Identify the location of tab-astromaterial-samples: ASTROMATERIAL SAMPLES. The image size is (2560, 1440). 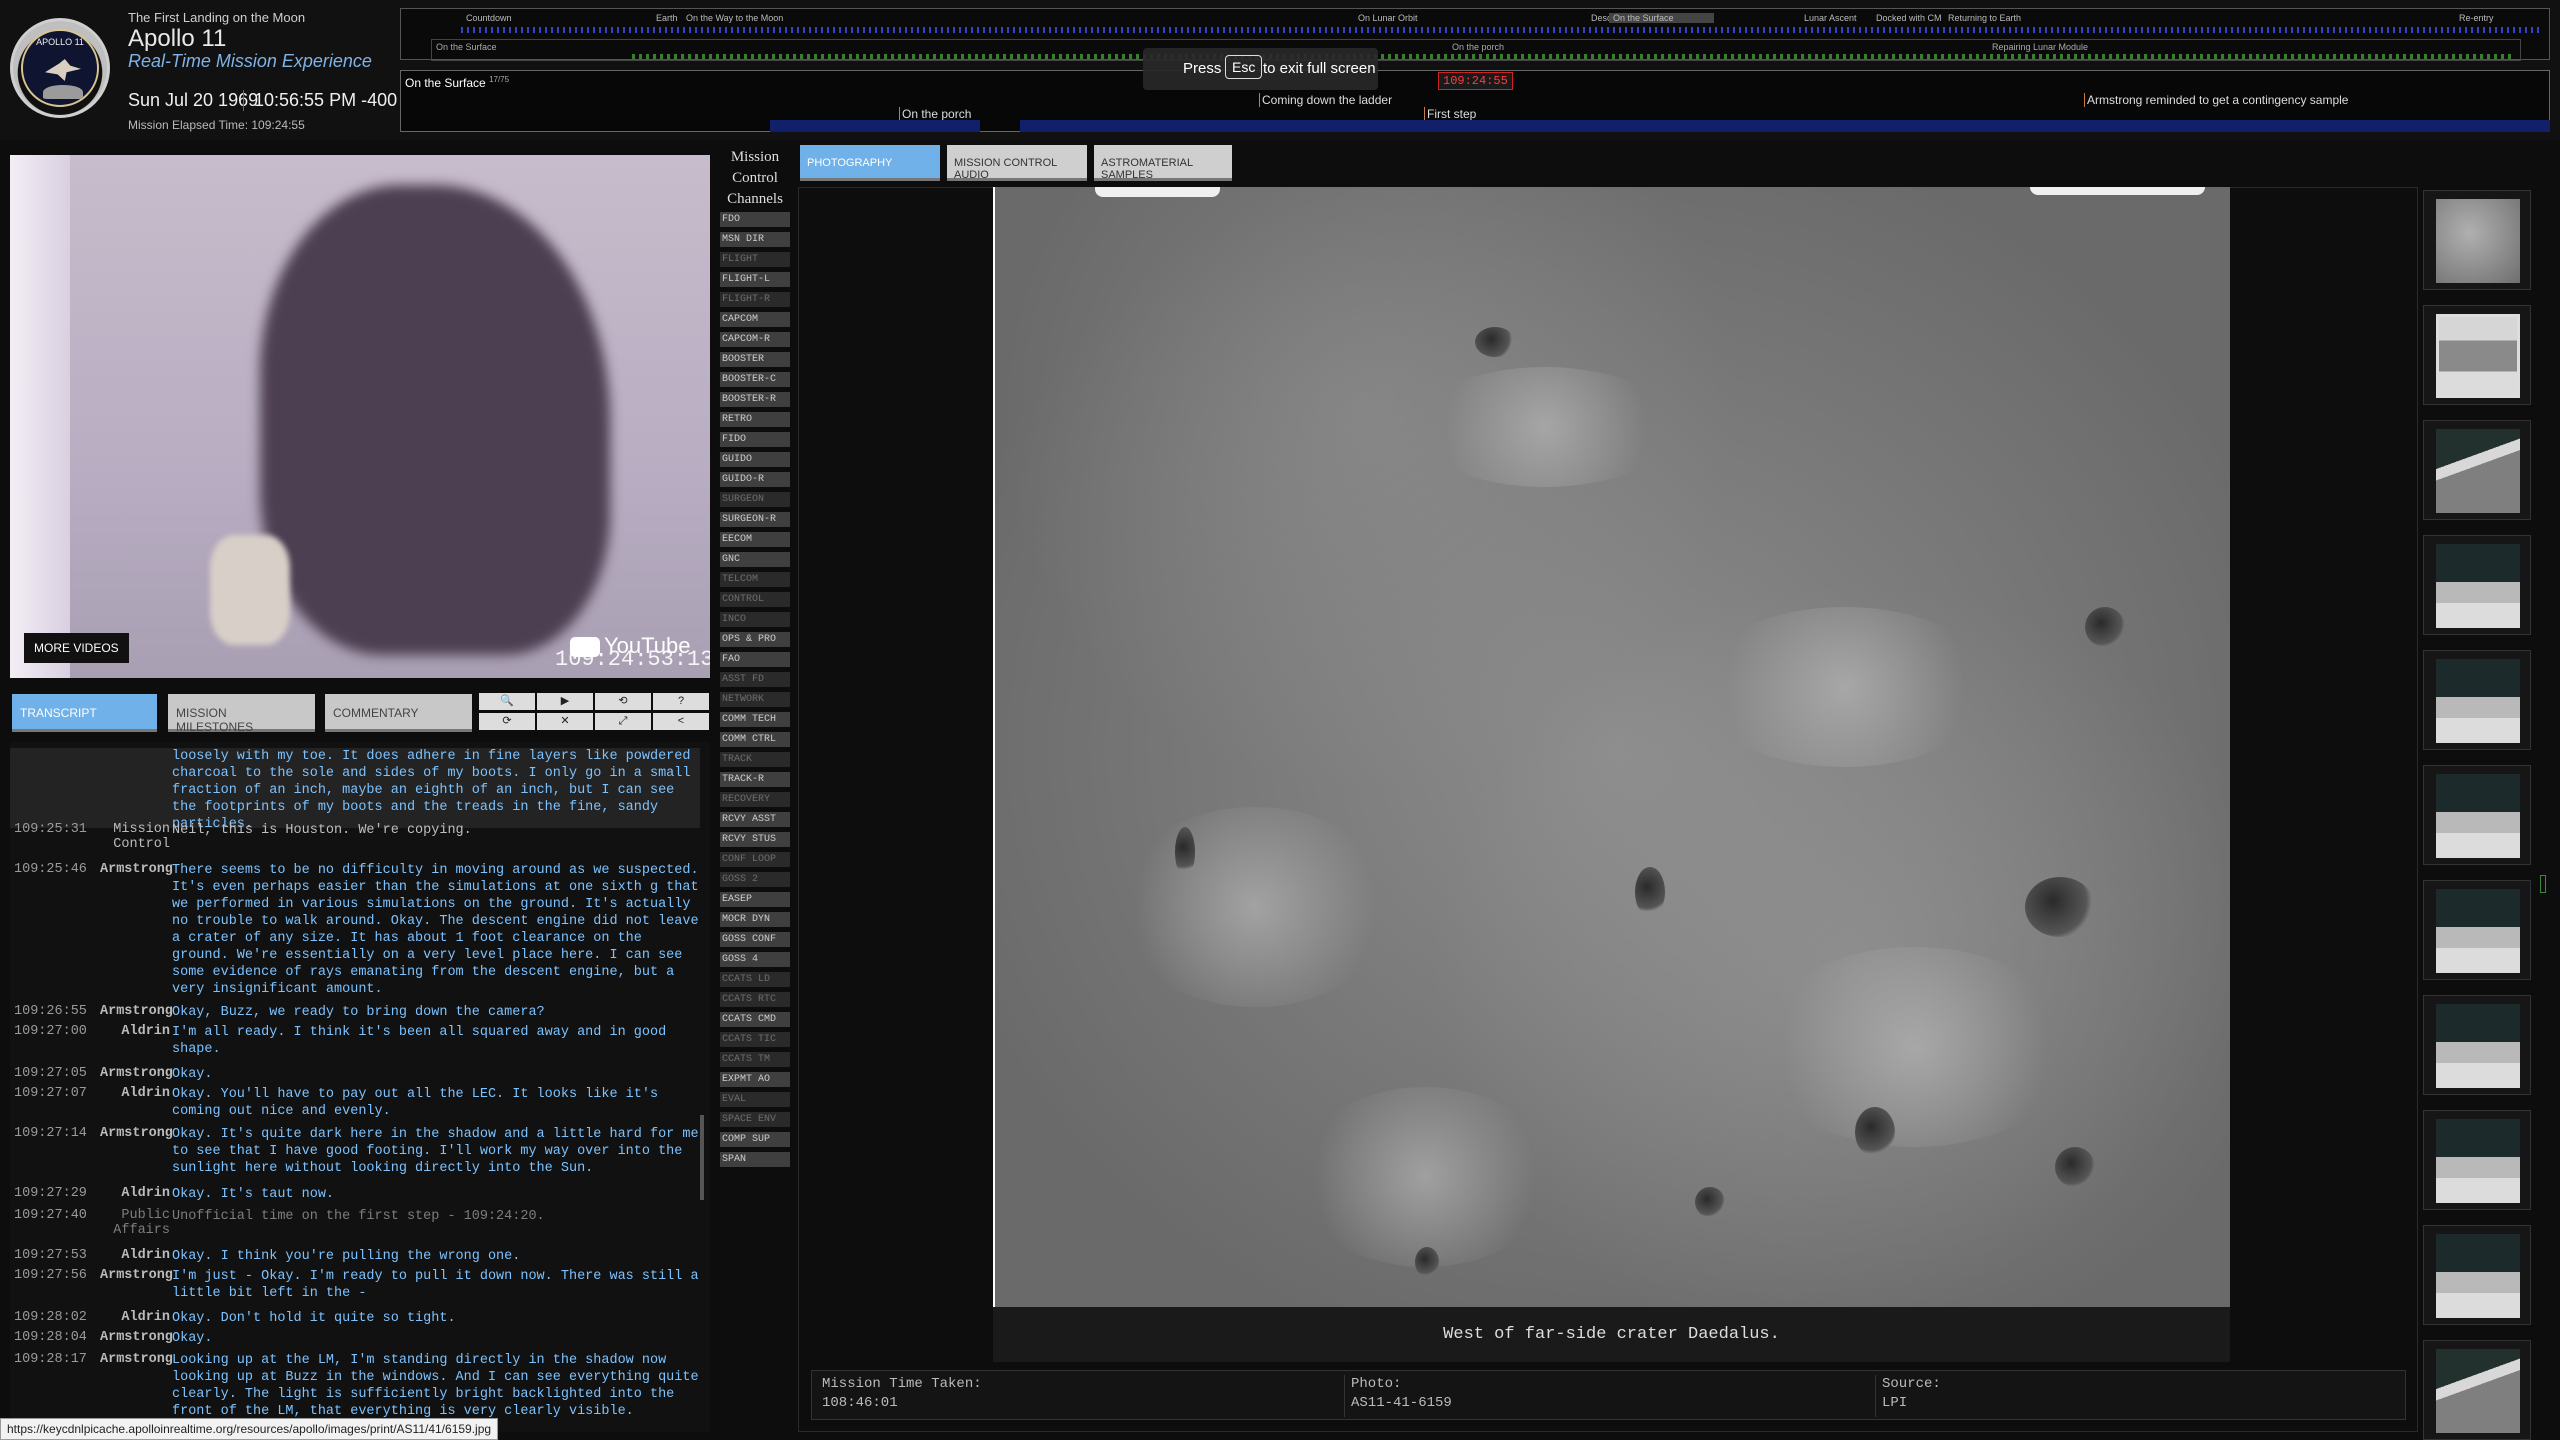
(1163, 163).